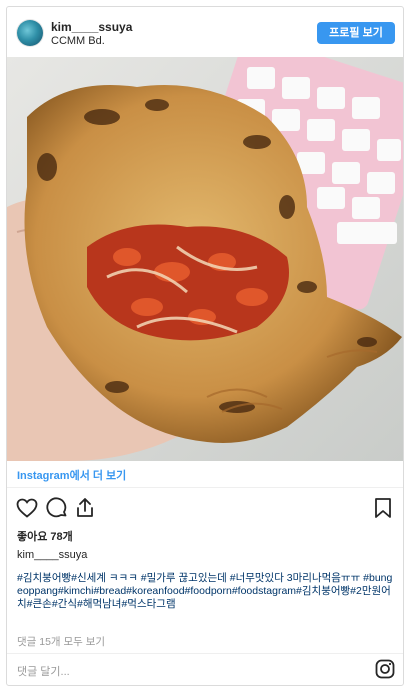 The image size is (411, 691). Describe the element at coordinates (85, 508) in the screenshot. I see `share-icon` at that location.